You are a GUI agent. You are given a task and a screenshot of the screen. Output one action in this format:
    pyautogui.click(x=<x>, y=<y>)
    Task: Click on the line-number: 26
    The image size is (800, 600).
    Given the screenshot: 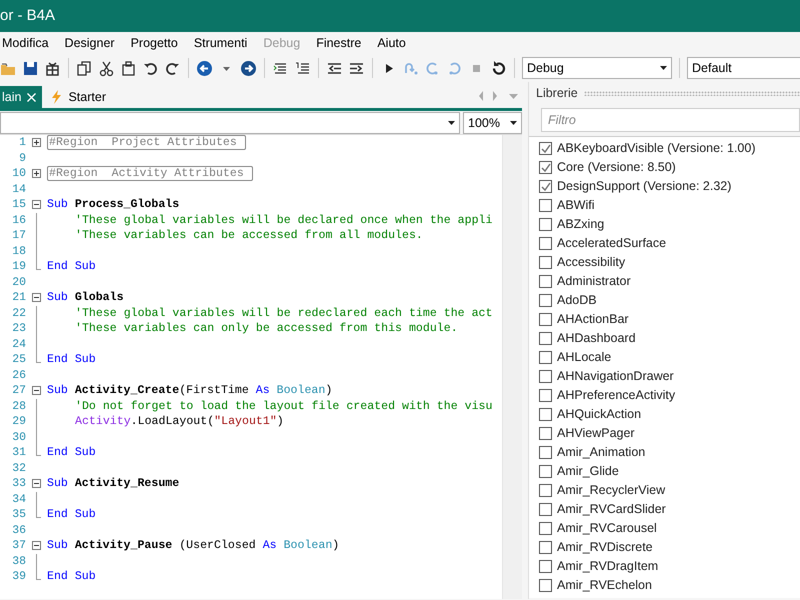 What is the action you would take?
    pyautogui.click(x=18, y=375)
    